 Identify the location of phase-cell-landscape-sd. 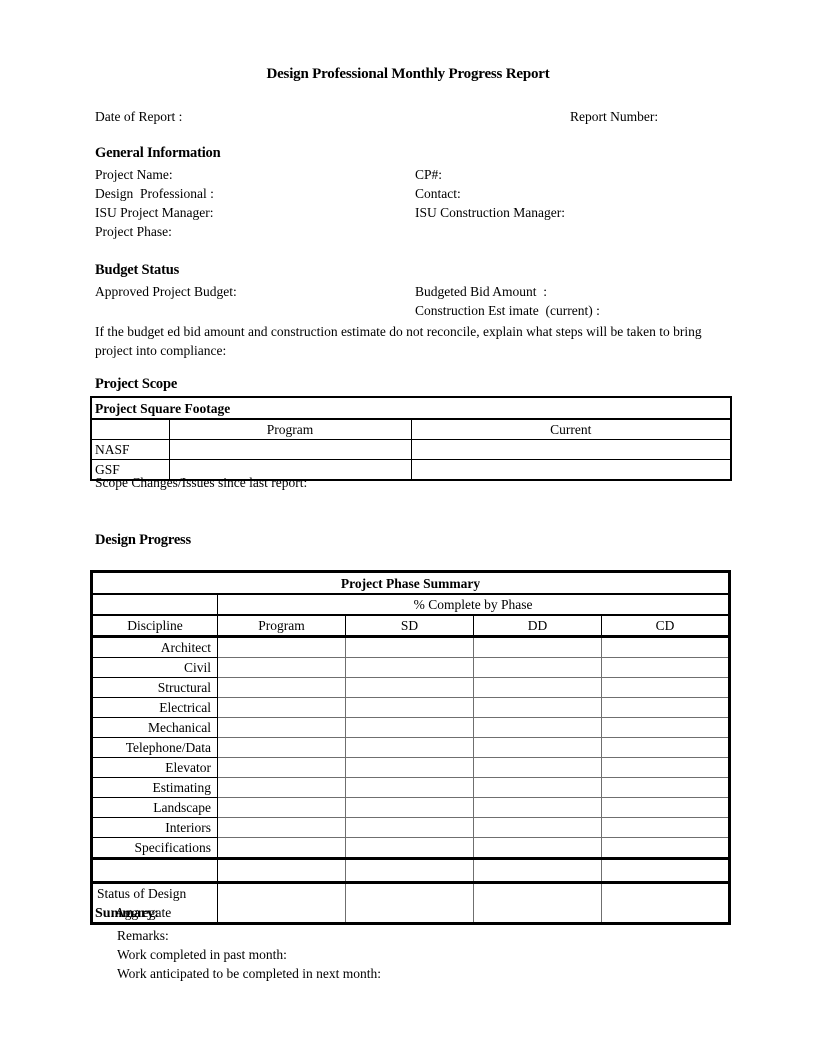
(409, 807).